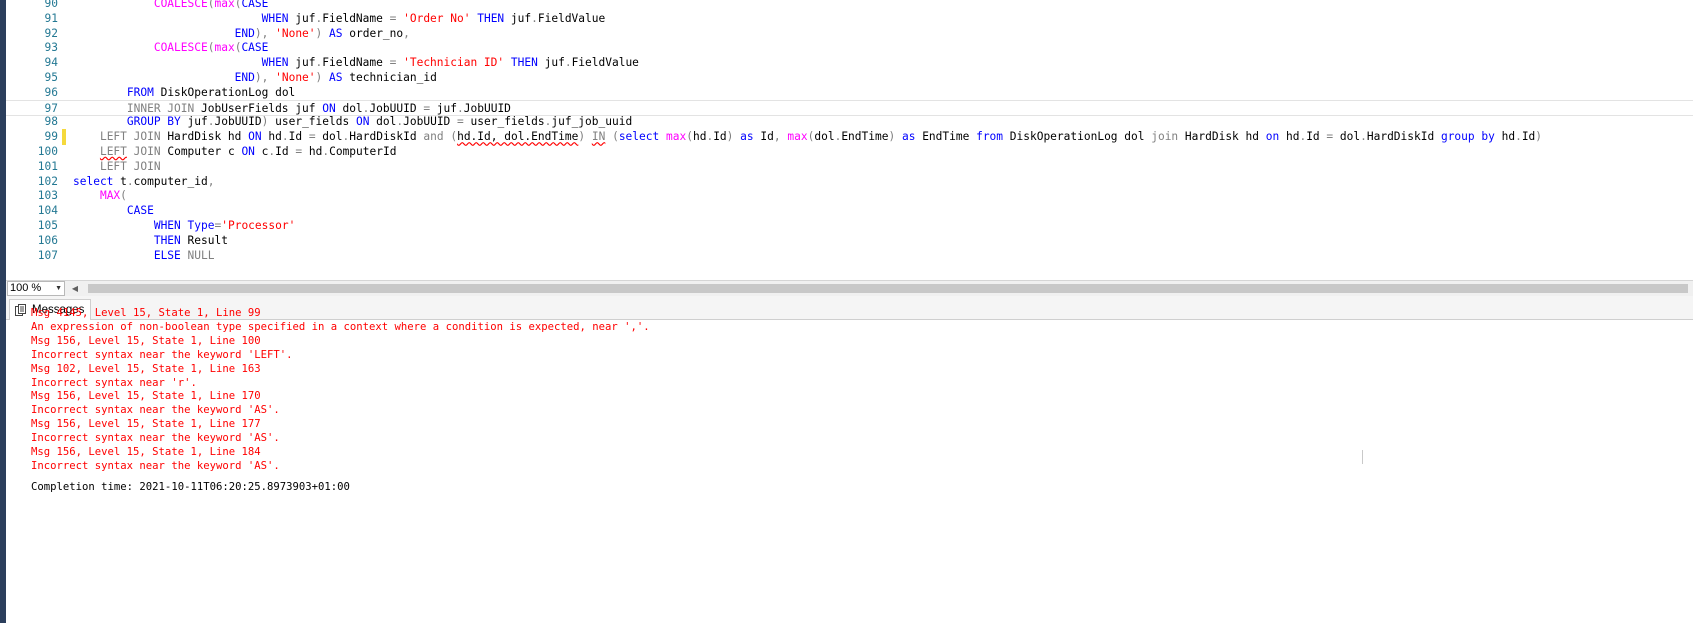 The width and height of the screenshot is (1693, 623). What do you see at coordinates (849, 196) in the screenshot?
I see `code-line: 103 MAX(` at bounding box center [849, 196].